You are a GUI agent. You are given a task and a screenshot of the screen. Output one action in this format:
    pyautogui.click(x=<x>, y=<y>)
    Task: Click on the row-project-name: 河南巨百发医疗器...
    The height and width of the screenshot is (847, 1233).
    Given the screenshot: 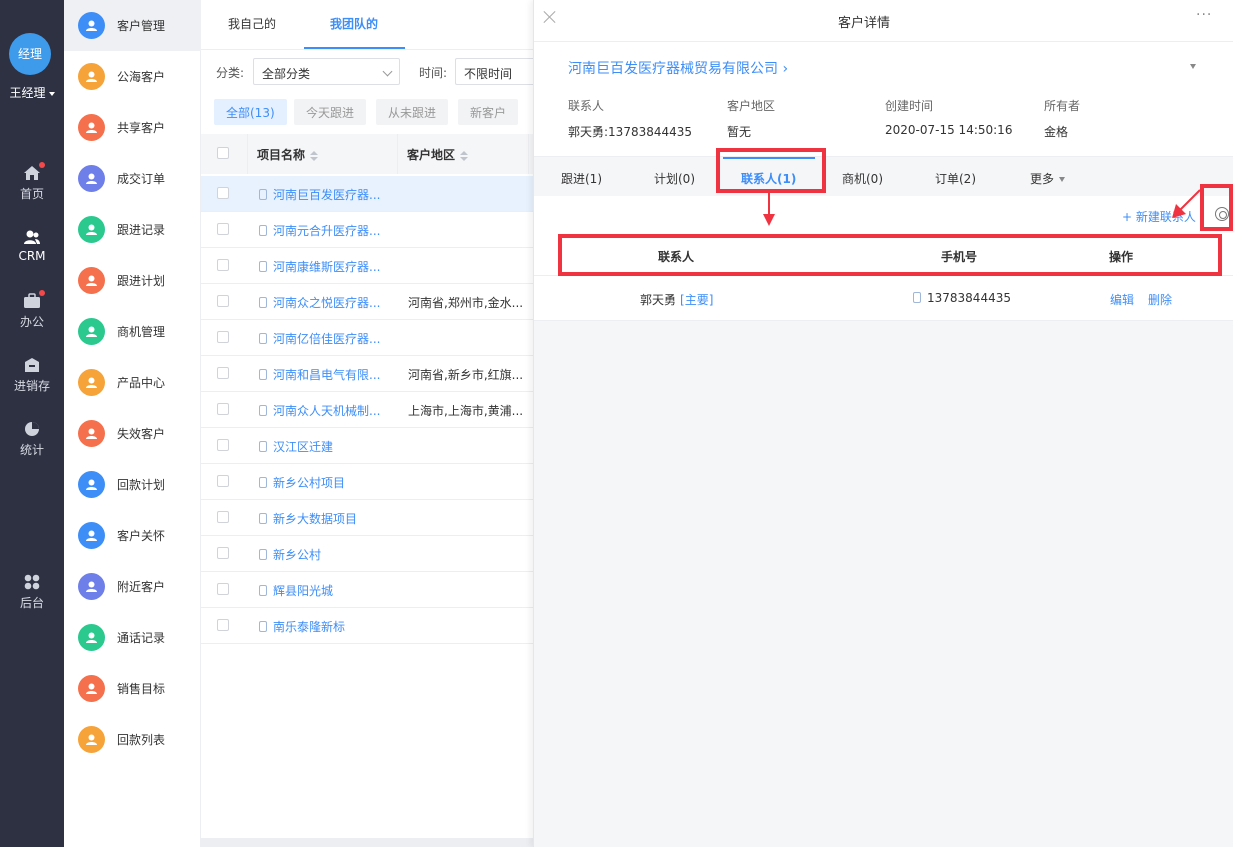 What is the action you would take?
    pyautogui.click(x=319, y=194)
    